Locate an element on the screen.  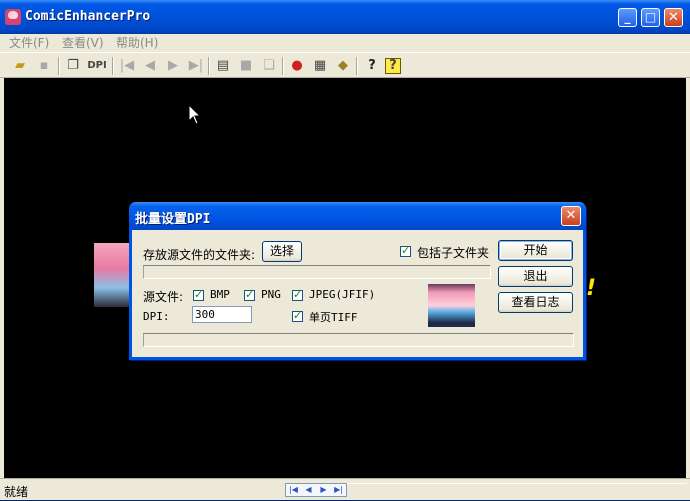
horizontal-scrollbar is located at coordinates (517, 490).